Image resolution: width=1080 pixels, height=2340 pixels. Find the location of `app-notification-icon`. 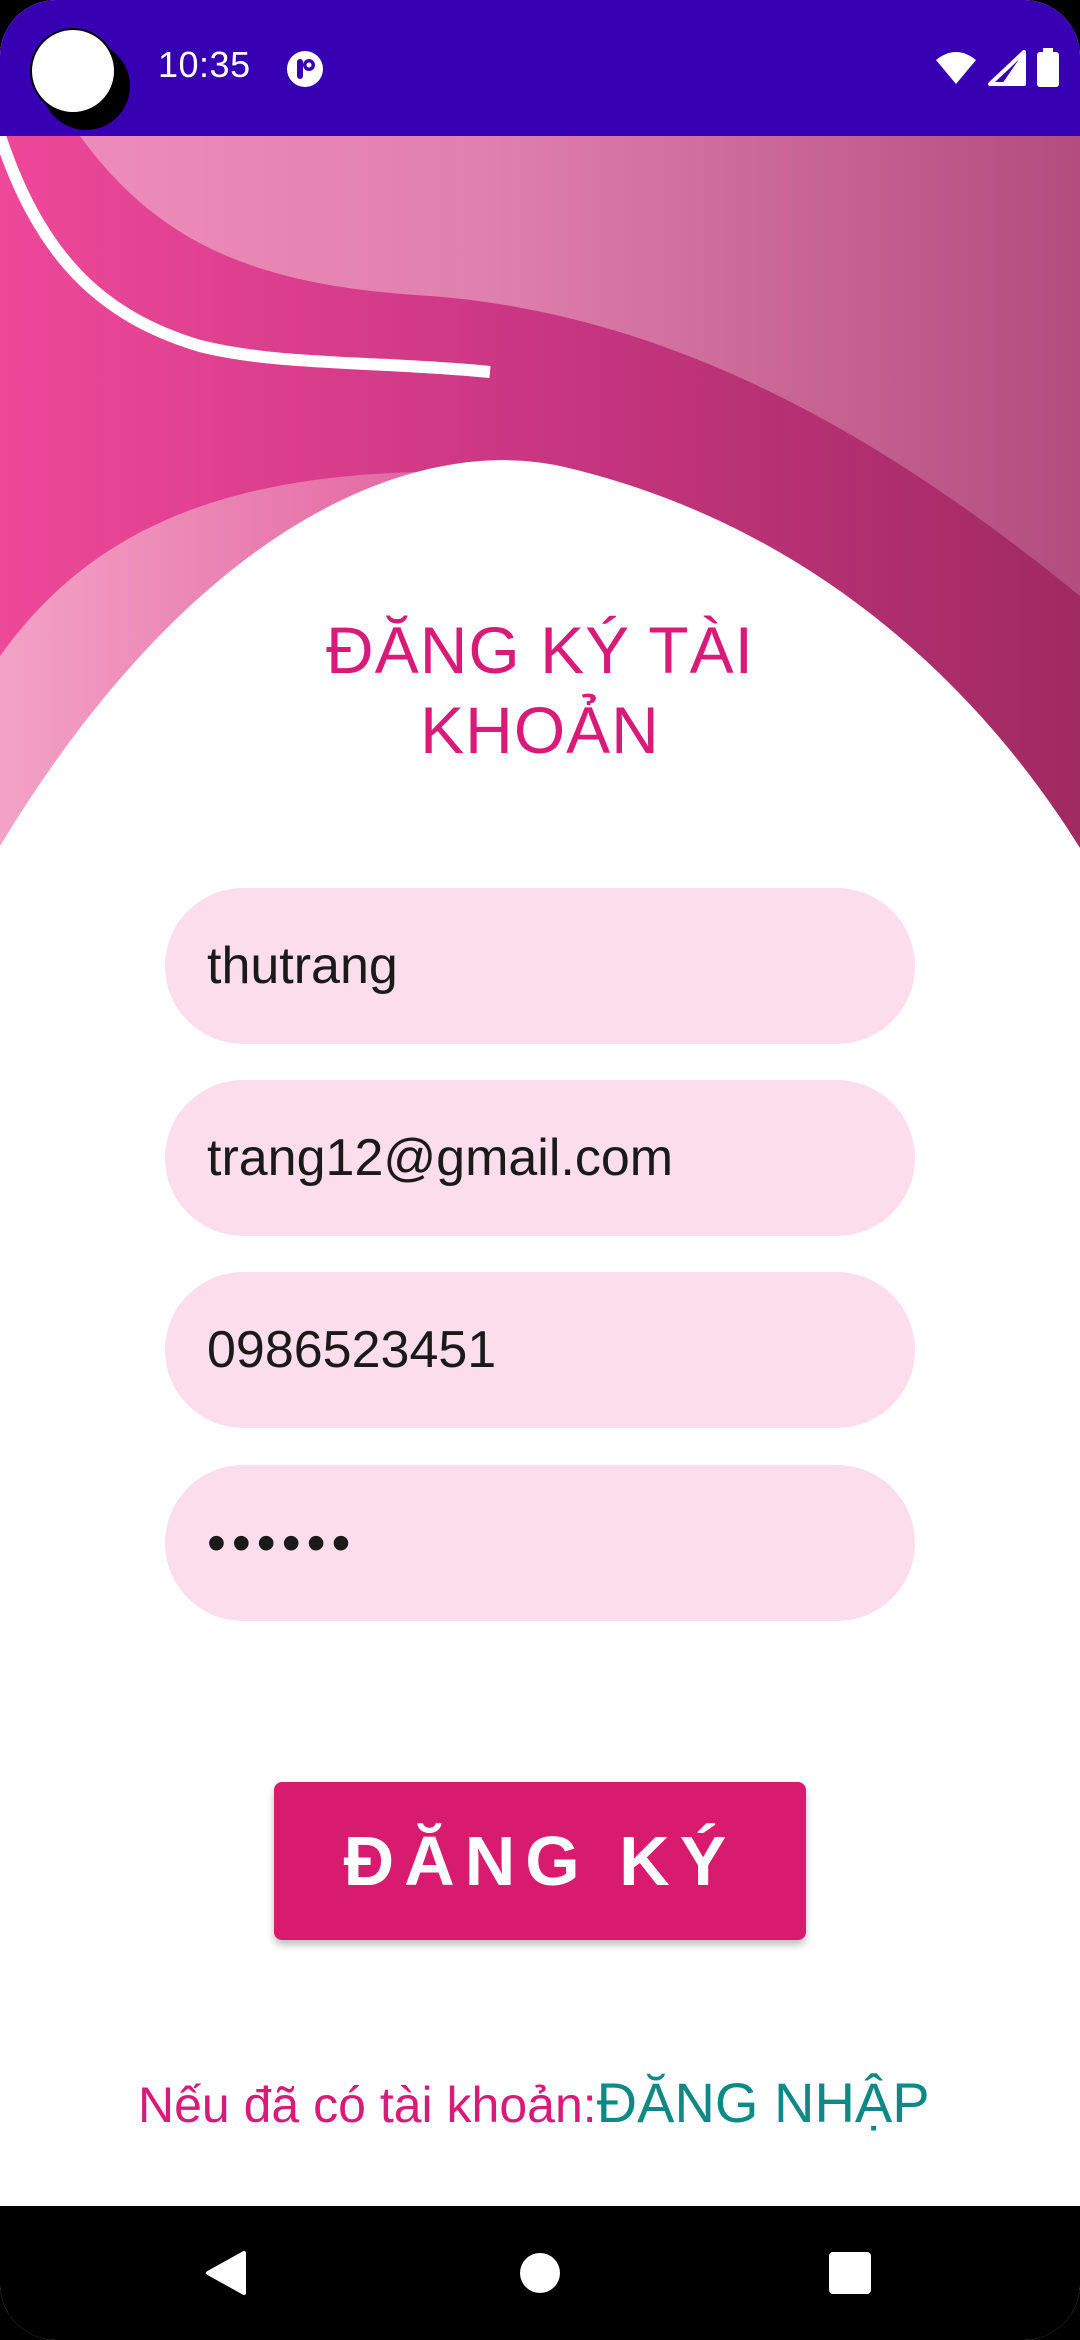

app-notification-icon is located at coordinates (305, 69).